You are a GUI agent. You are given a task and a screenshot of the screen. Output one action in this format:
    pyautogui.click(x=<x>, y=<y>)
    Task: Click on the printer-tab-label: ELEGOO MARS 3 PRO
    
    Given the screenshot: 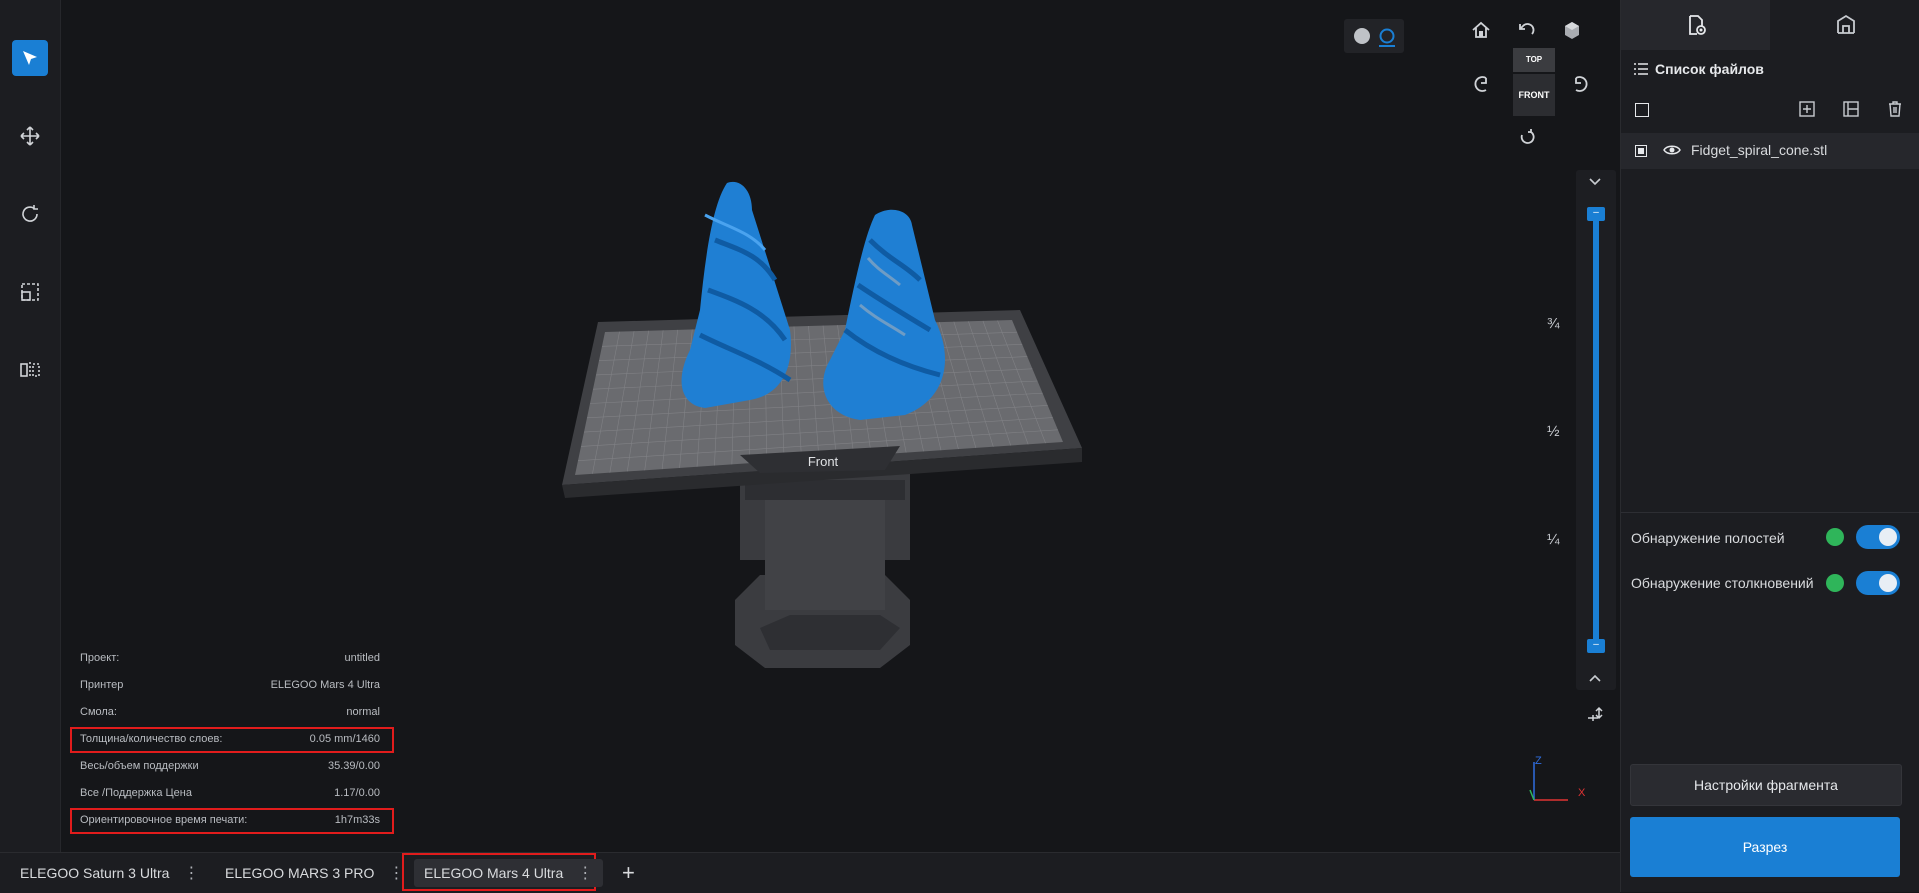 What is the action you would take?
    pyautogui.click(x=300, y=873)
    